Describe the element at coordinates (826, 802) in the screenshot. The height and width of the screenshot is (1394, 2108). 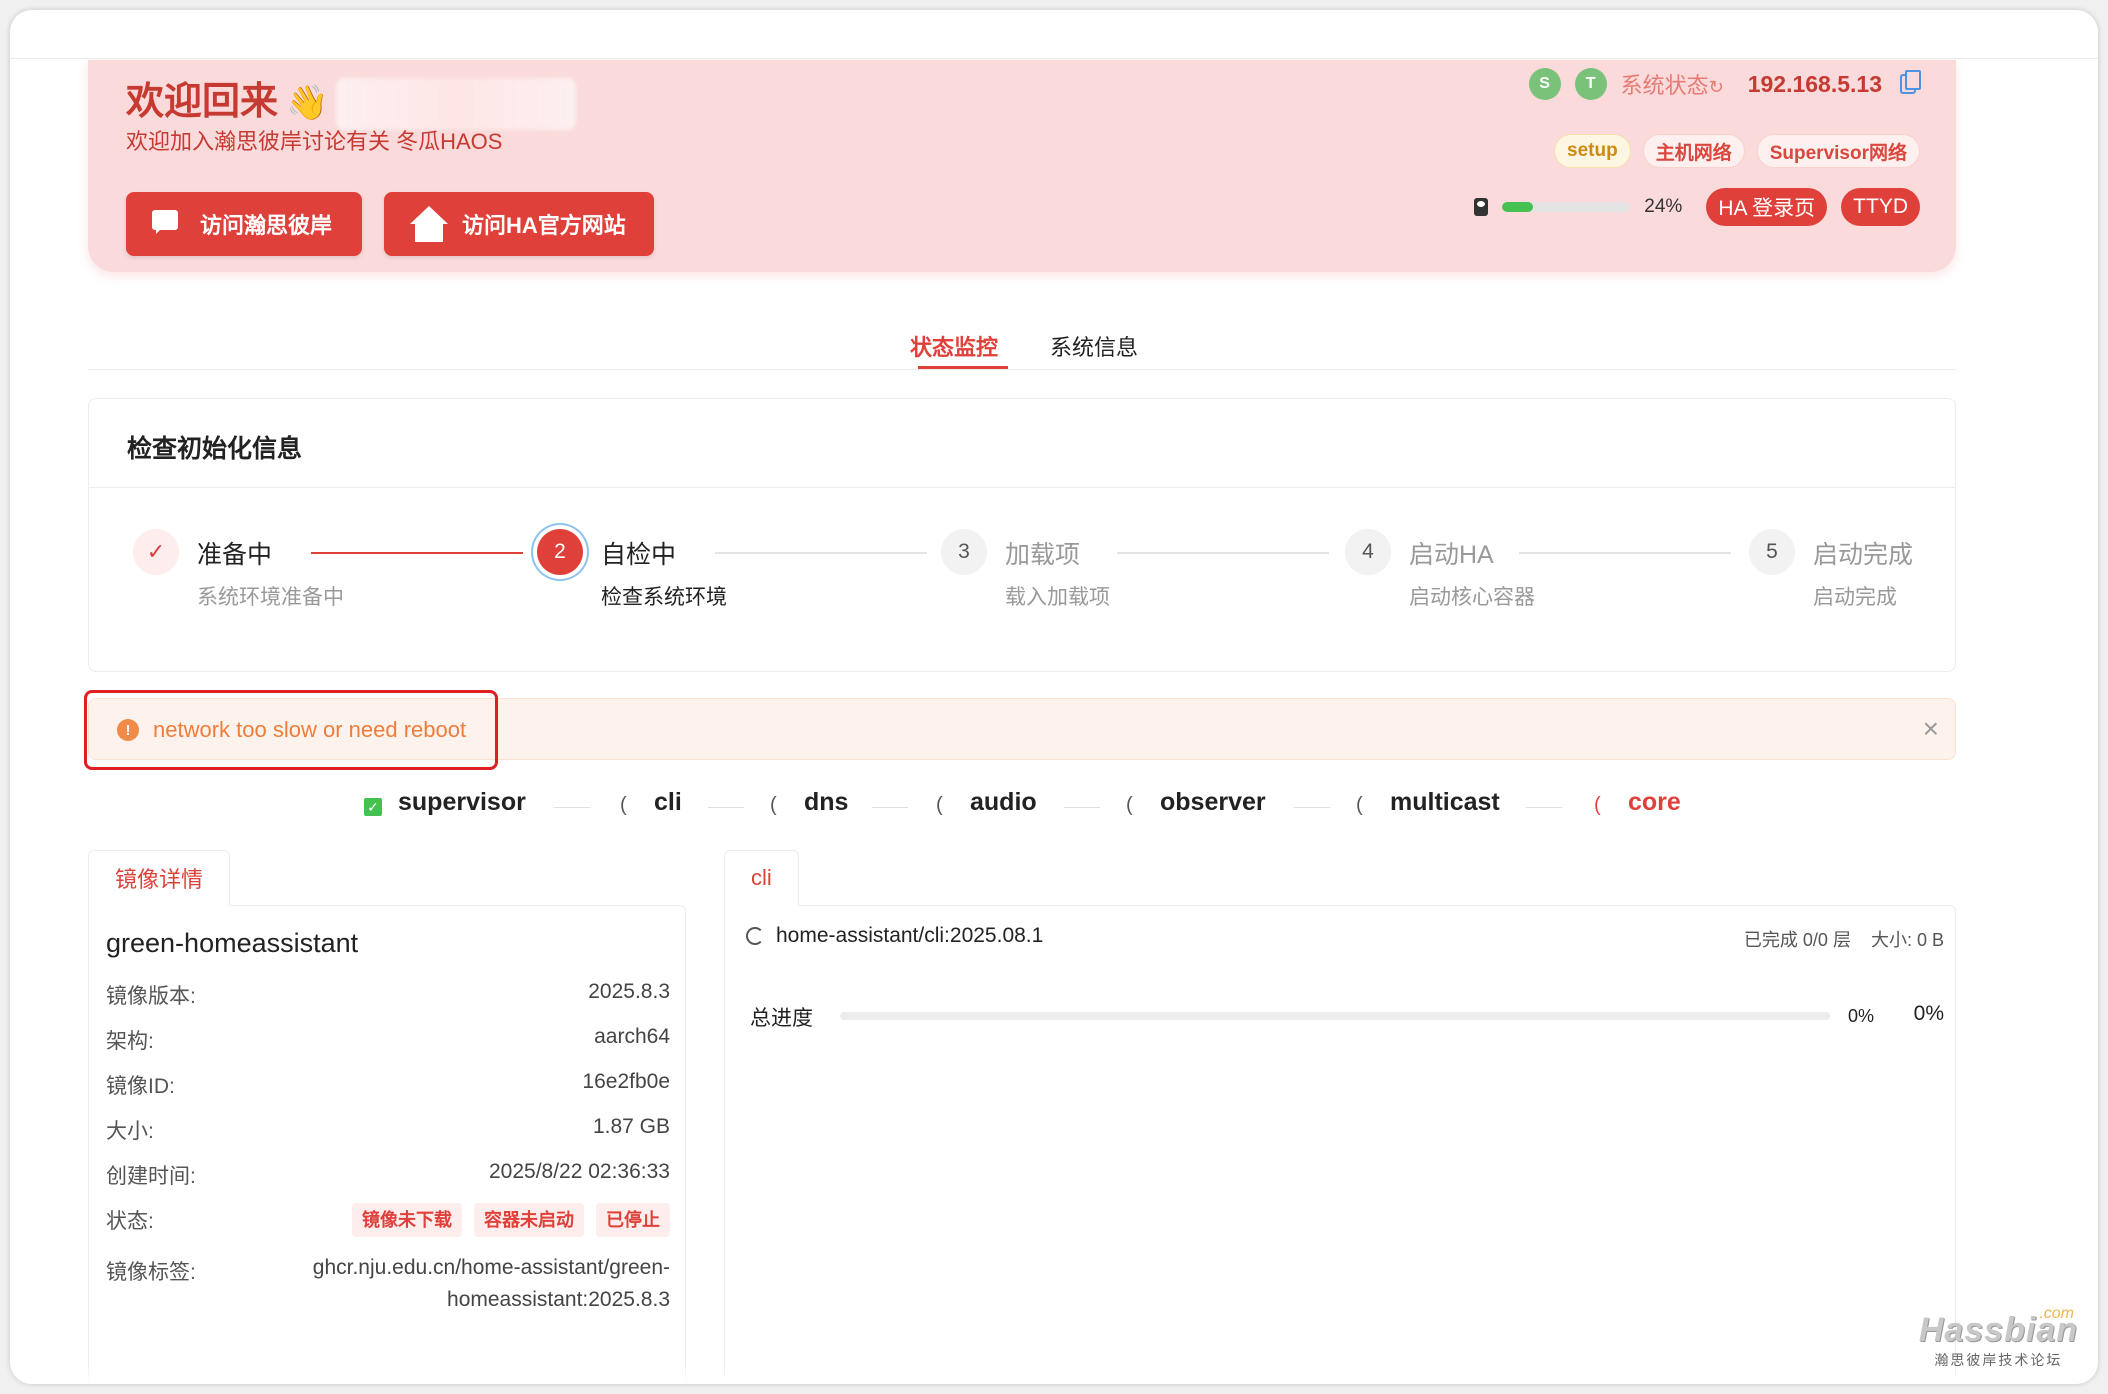
I see `service-dns: dns` at that location.